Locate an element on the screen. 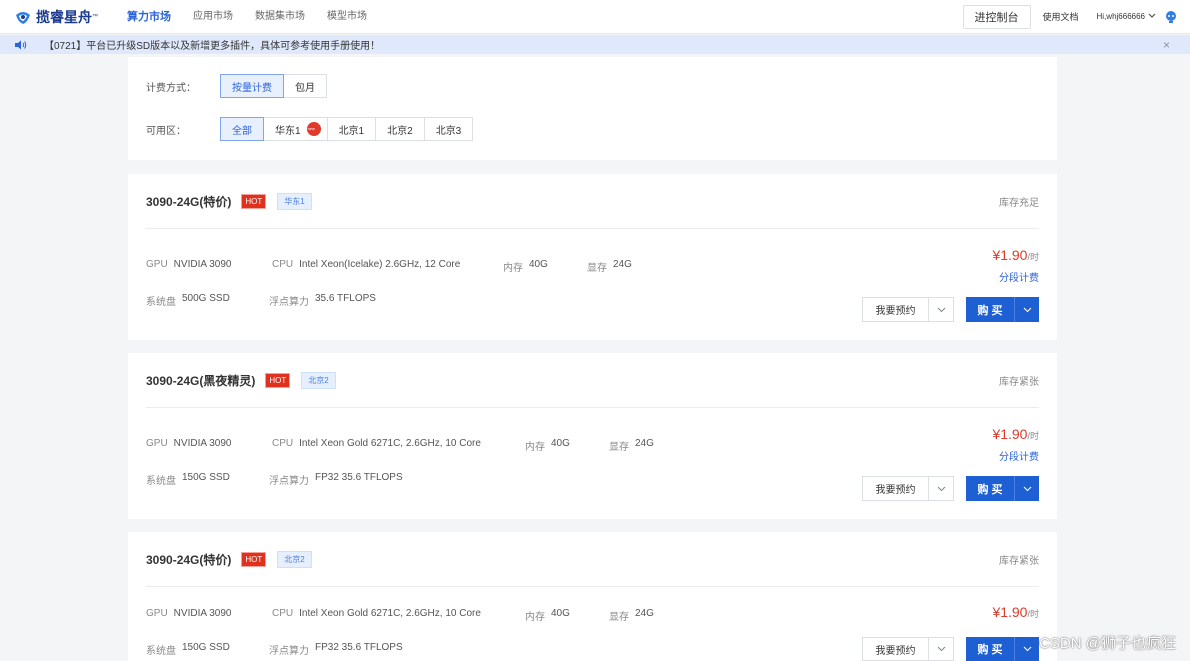 The height and width of the screenshot is (661, 1190). logo-text: 揽睿星舟 is located at coordinates (64, 17).